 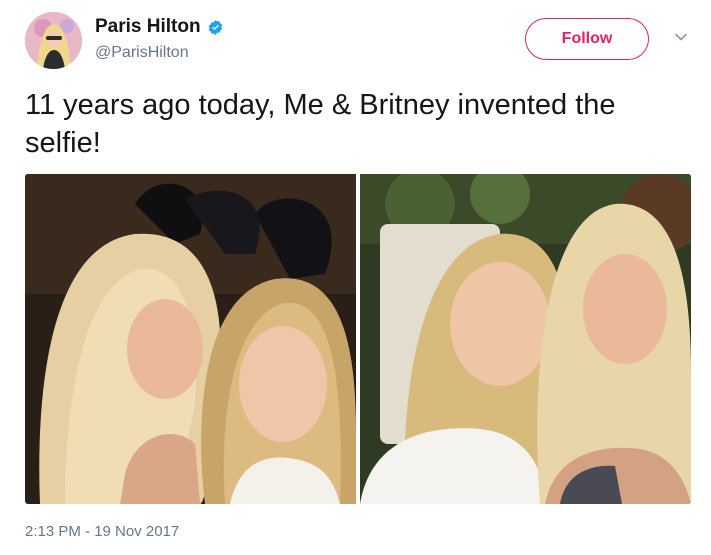 What do you see at coordinates (215, 27) in the screenshot?
I see `verified-badge-icon` at bounding box center [215, 27].